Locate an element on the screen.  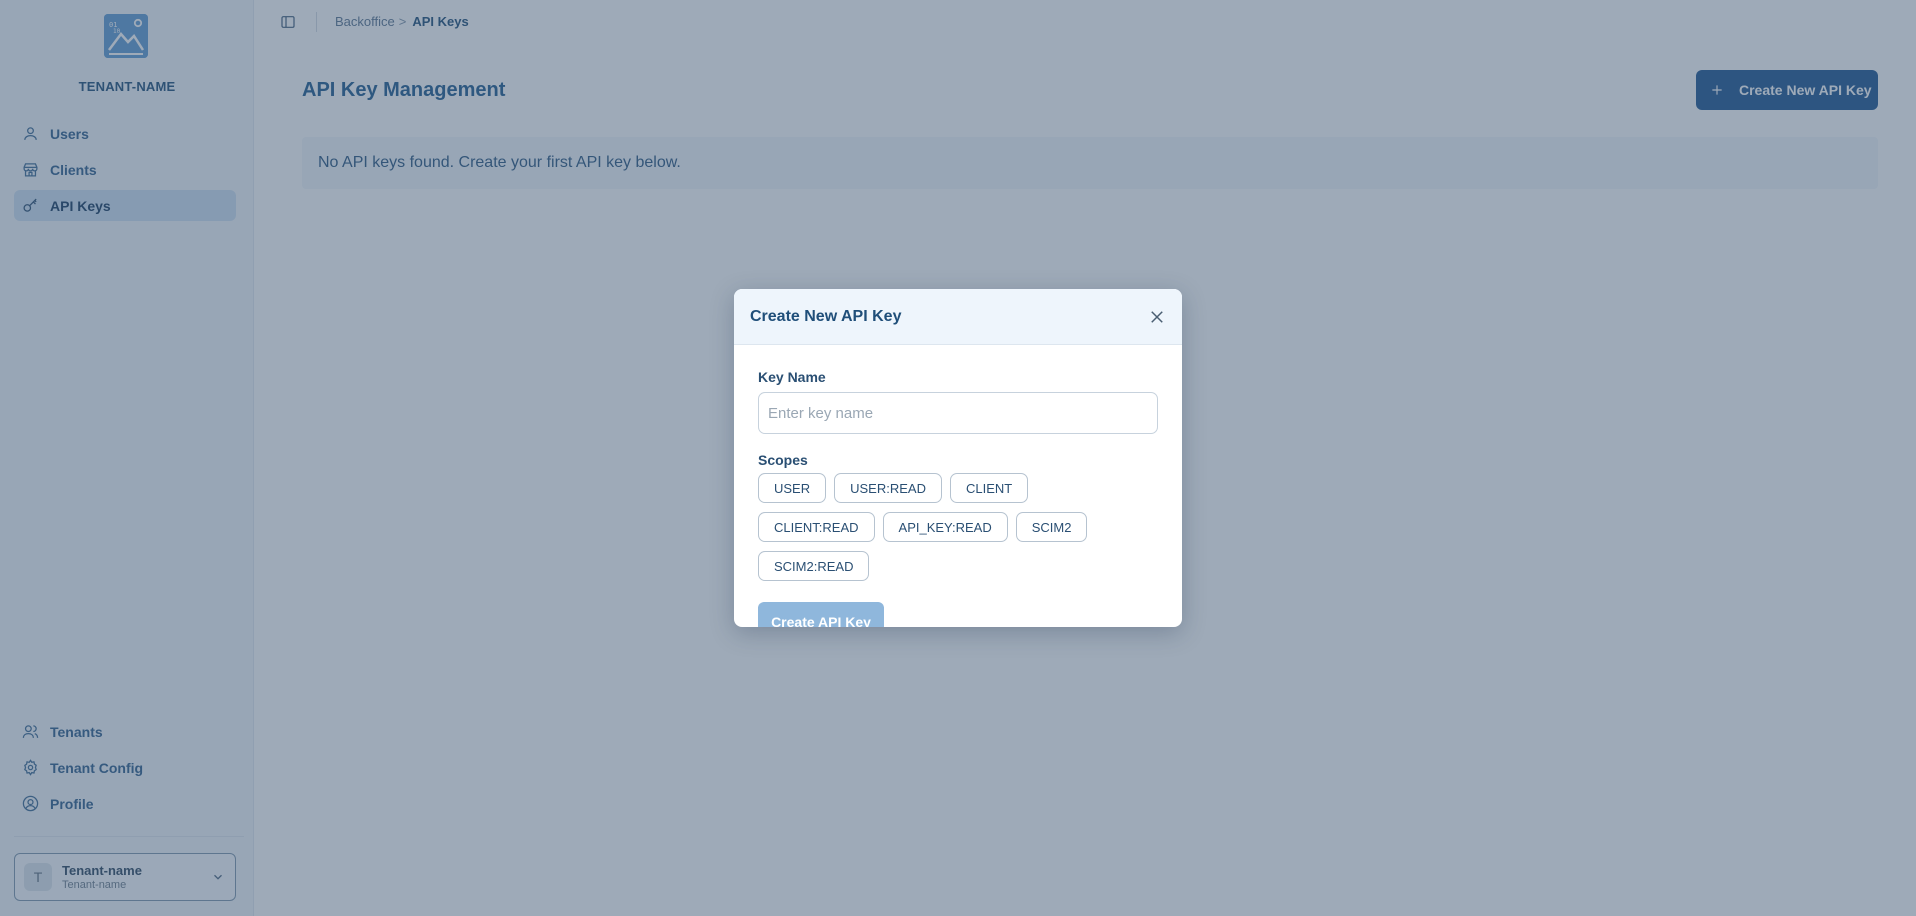
close-icon is located at coordinates (1157, 317).